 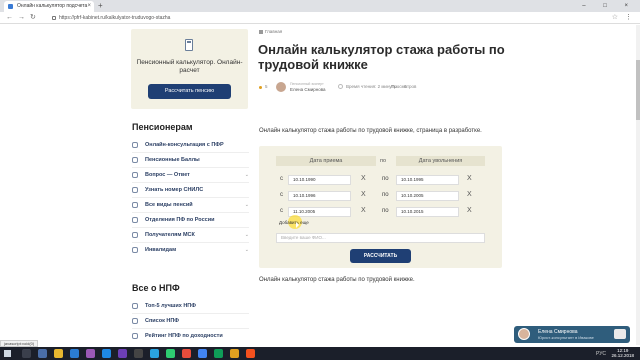 What do you see at coordinates (154, 353) in the screenshot?
I see `telegram-icon` at bounding box center [154, 353].